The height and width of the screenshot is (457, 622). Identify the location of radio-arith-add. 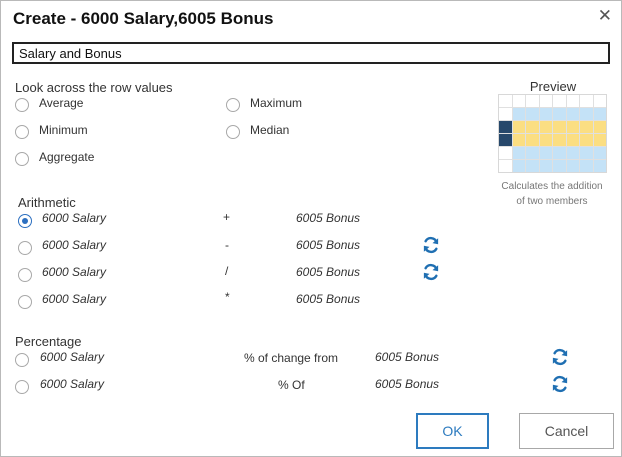
(25, 221).